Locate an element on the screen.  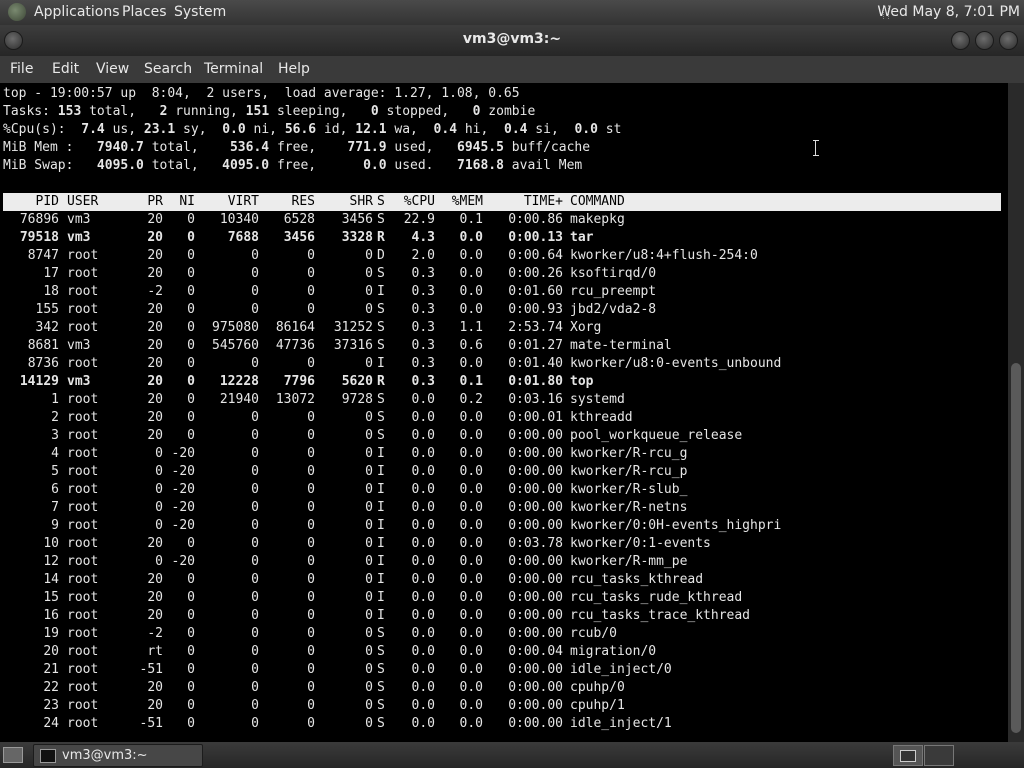
scrollbar-thumb is located at coordinates (1016, 548).